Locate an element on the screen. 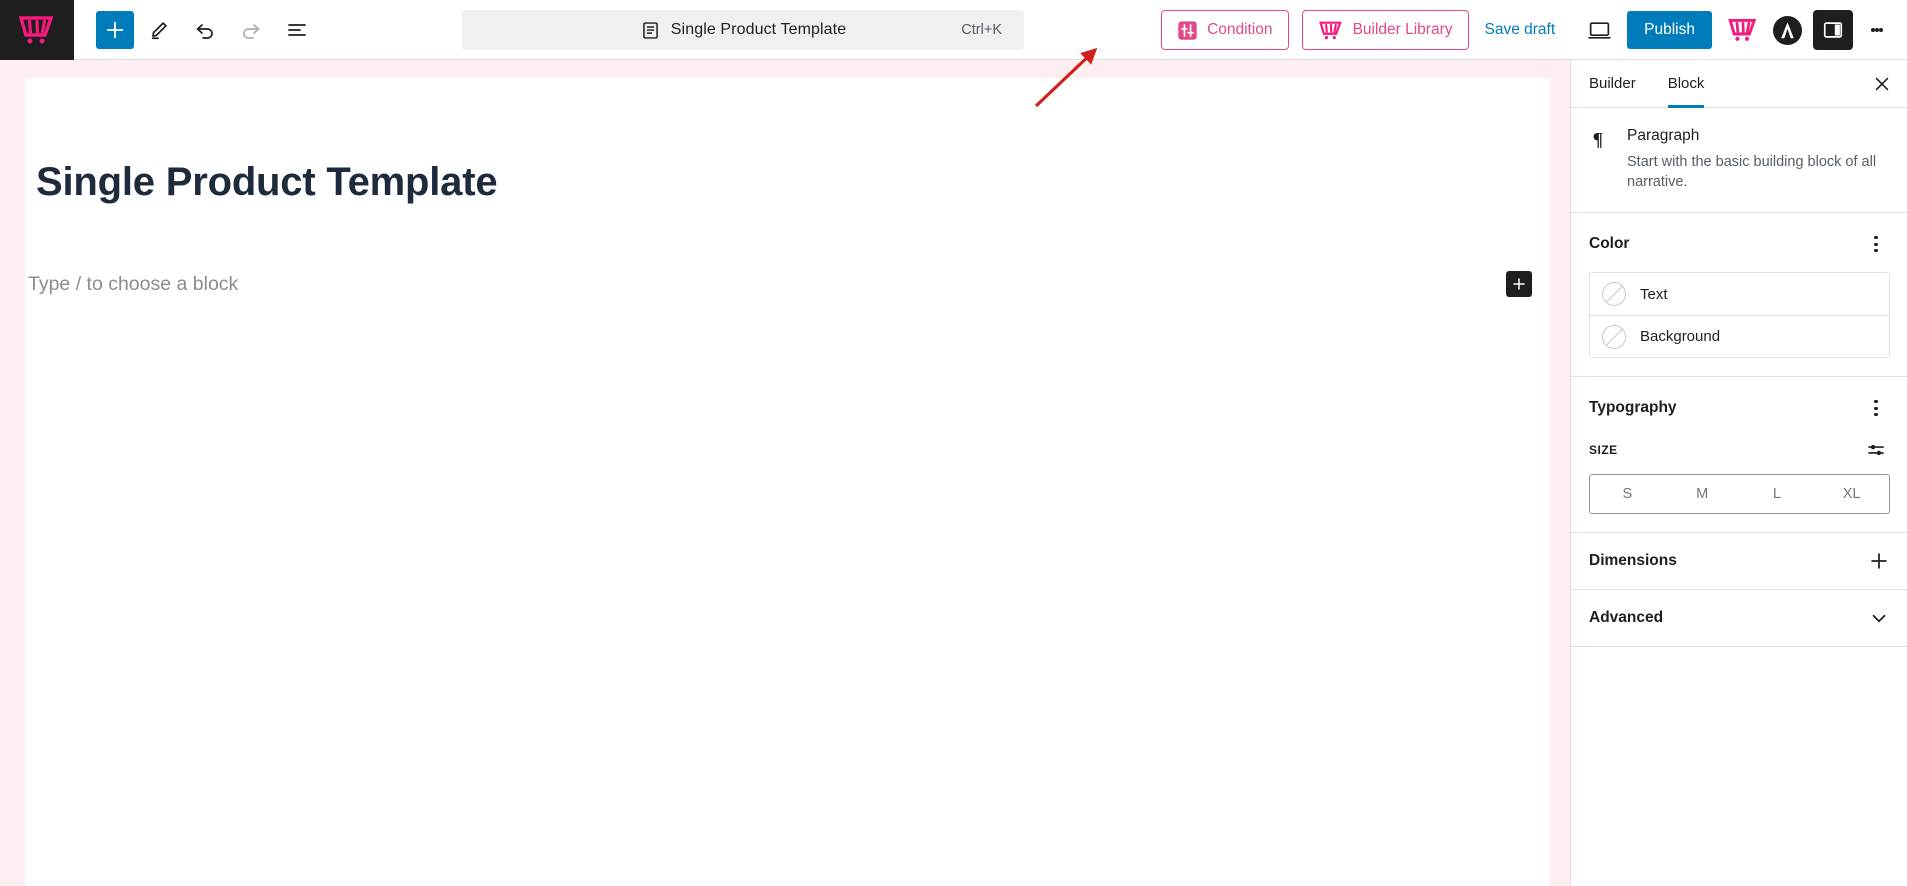 This screenshot has width=1907, height=886. font-size-label: SIZE is located at coordinates (1603, 450).